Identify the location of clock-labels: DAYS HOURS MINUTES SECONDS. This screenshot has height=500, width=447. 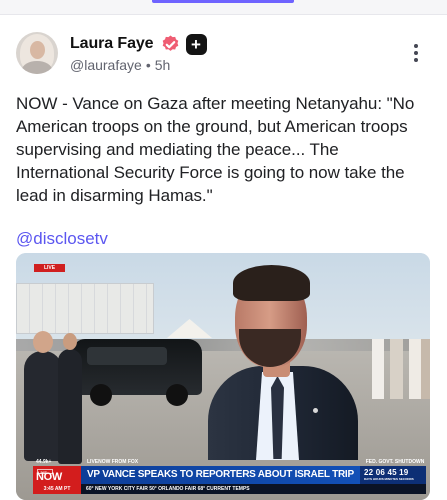
(389, 479).